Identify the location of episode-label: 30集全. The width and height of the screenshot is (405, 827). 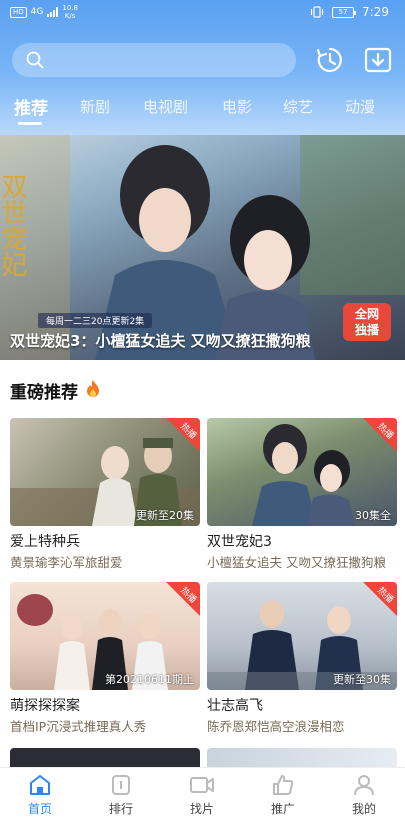
(373, 515).